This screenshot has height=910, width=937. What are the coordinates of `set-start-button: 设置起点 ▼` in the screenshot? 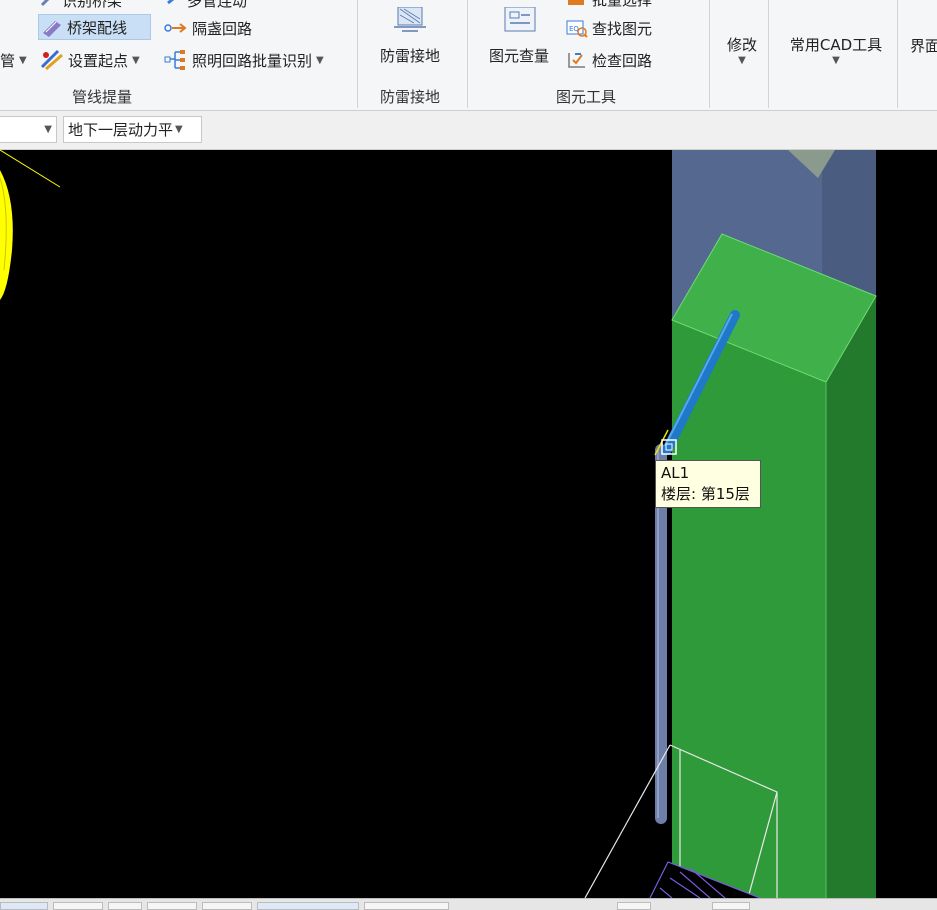 It's located at (90, 60).